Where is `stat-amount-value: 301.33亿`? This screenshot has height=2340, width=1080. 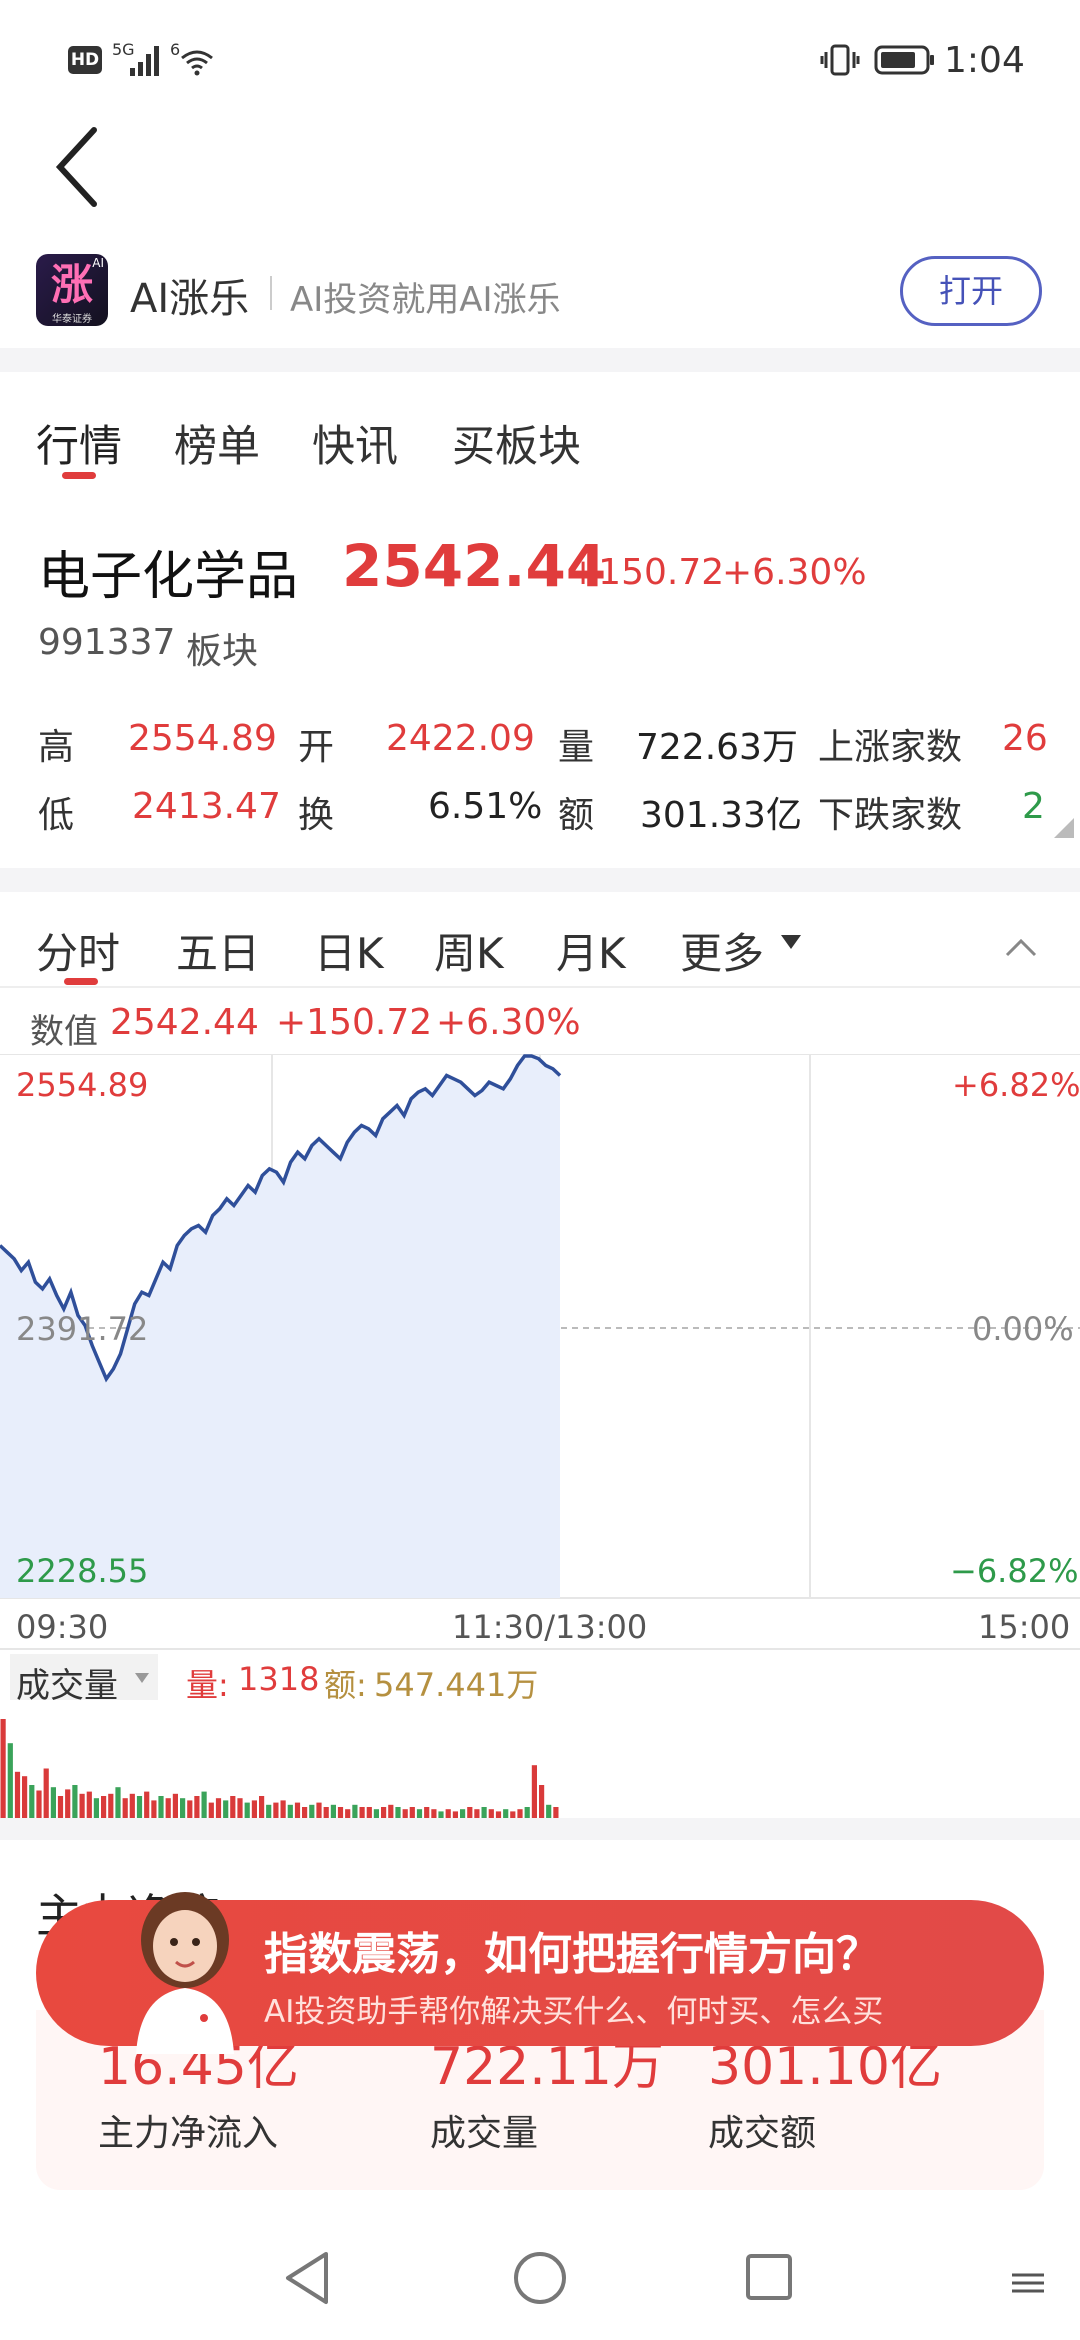
stat-amount-value: 301.33亿 is located at coordinates (721, 815).